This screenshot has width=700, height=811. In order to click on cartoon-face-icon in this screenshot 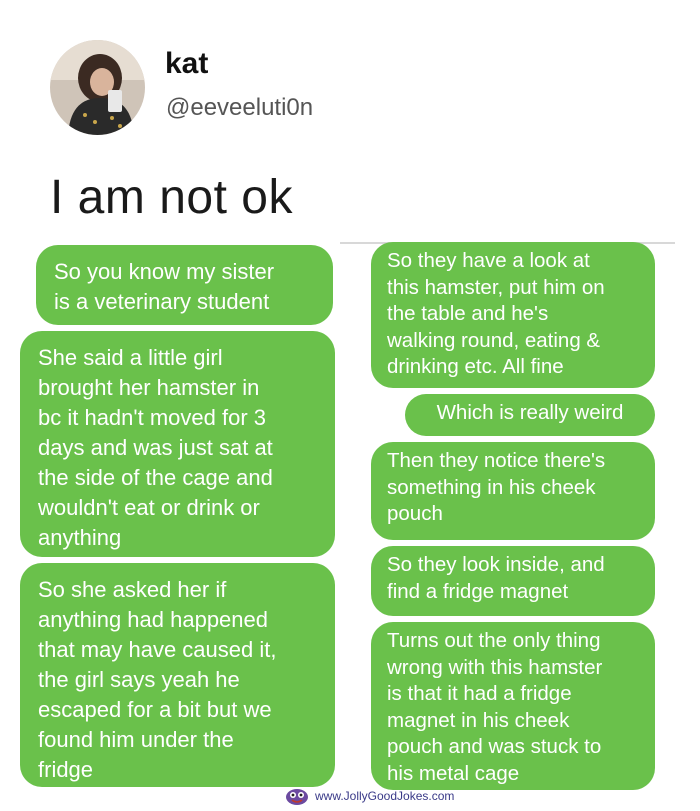, I will do `click(297, 797)`.